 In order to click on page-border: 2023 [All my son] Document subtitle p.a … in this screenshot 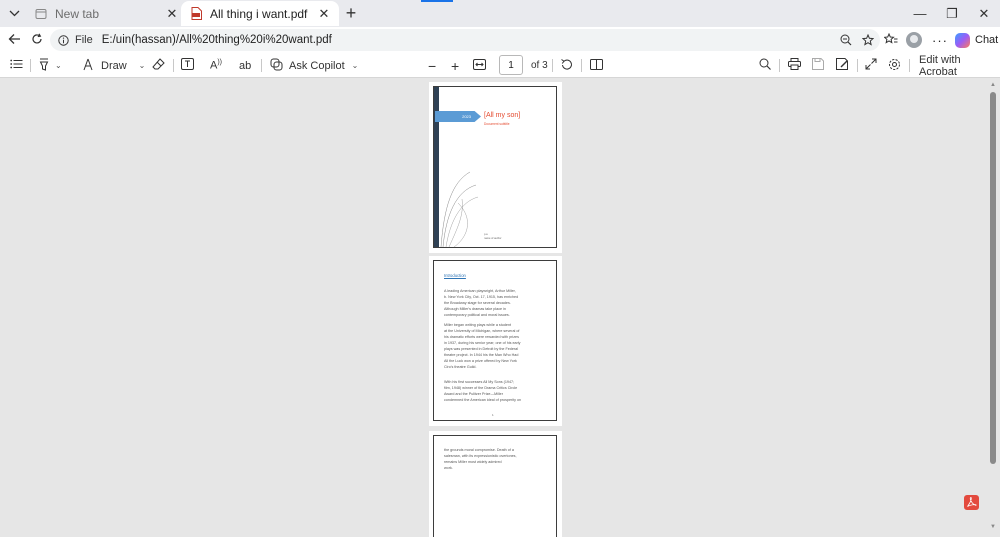, I will do `click(495, 167)`.